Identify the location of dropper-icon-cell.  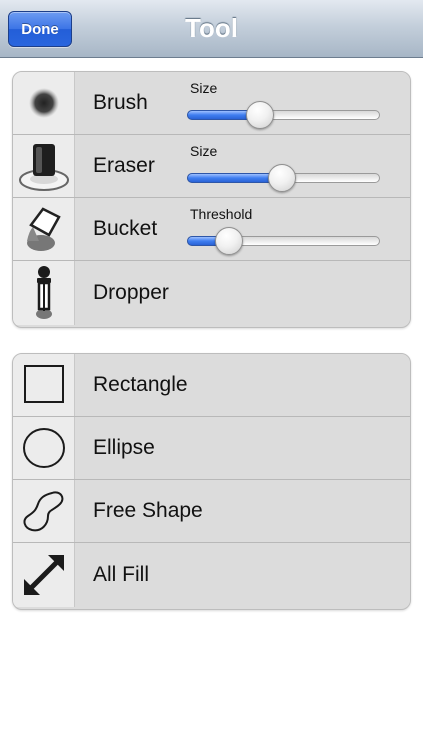
(44, 293).